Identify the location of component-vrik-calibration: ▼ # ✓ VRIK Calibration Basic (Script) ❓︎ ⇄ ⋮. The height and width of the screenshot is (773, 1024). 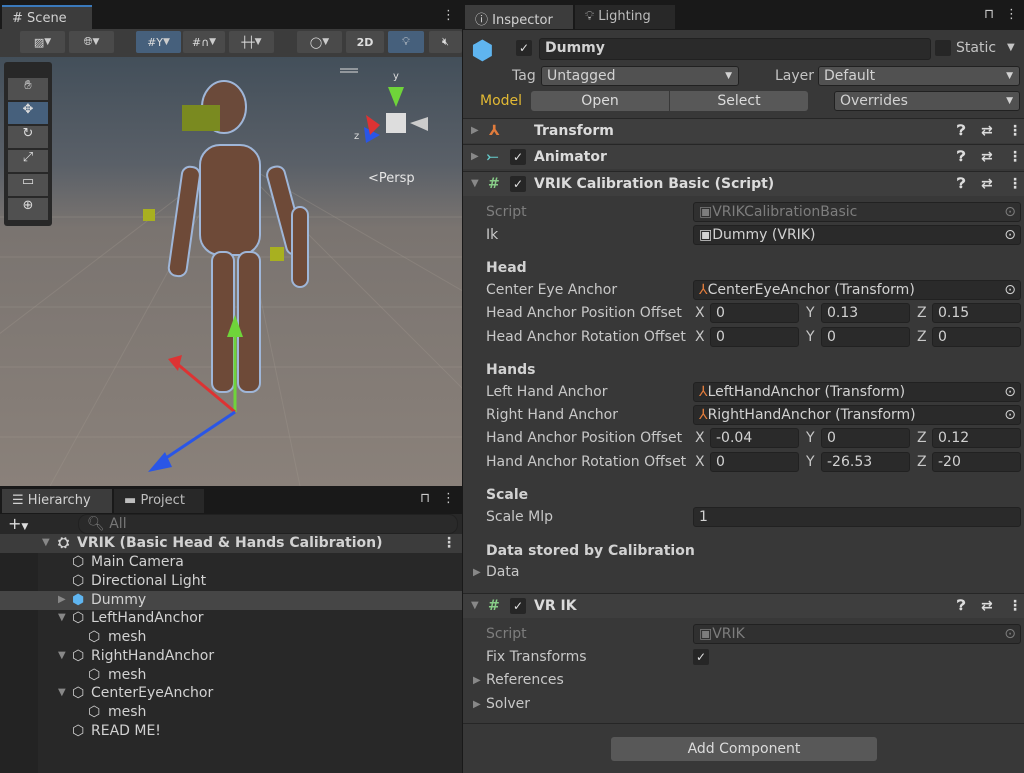
(743, 183).